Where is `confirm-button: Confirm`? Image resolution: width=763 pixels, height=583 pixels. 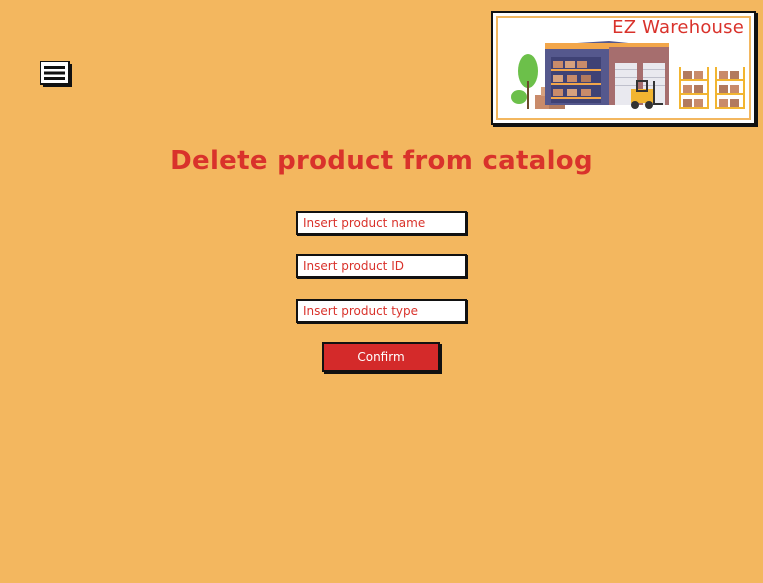 confirm-button: Confirm is located at coordinates (381, 357).